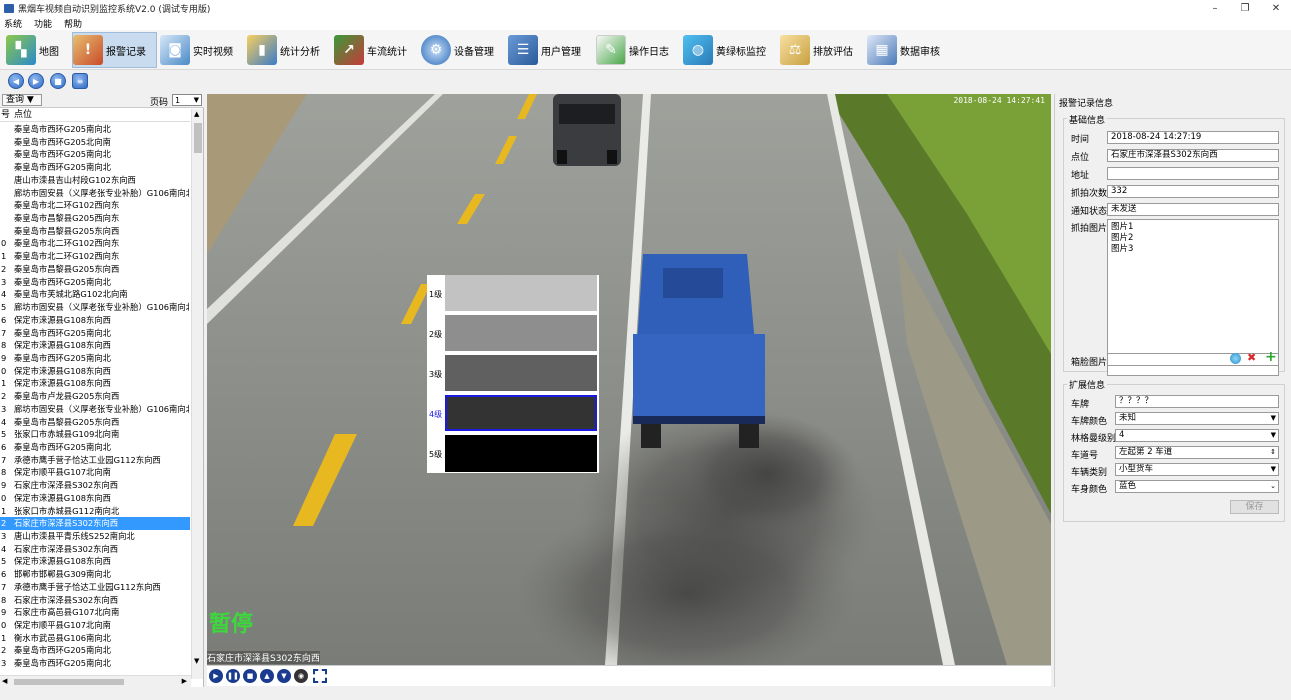 This screenshot has width=1291, height=700. What do you see at coordinates (32, 50) in the screenshot?
I see `toolbar-map-button: ▚ 地图` at bounding box center [32, 50].